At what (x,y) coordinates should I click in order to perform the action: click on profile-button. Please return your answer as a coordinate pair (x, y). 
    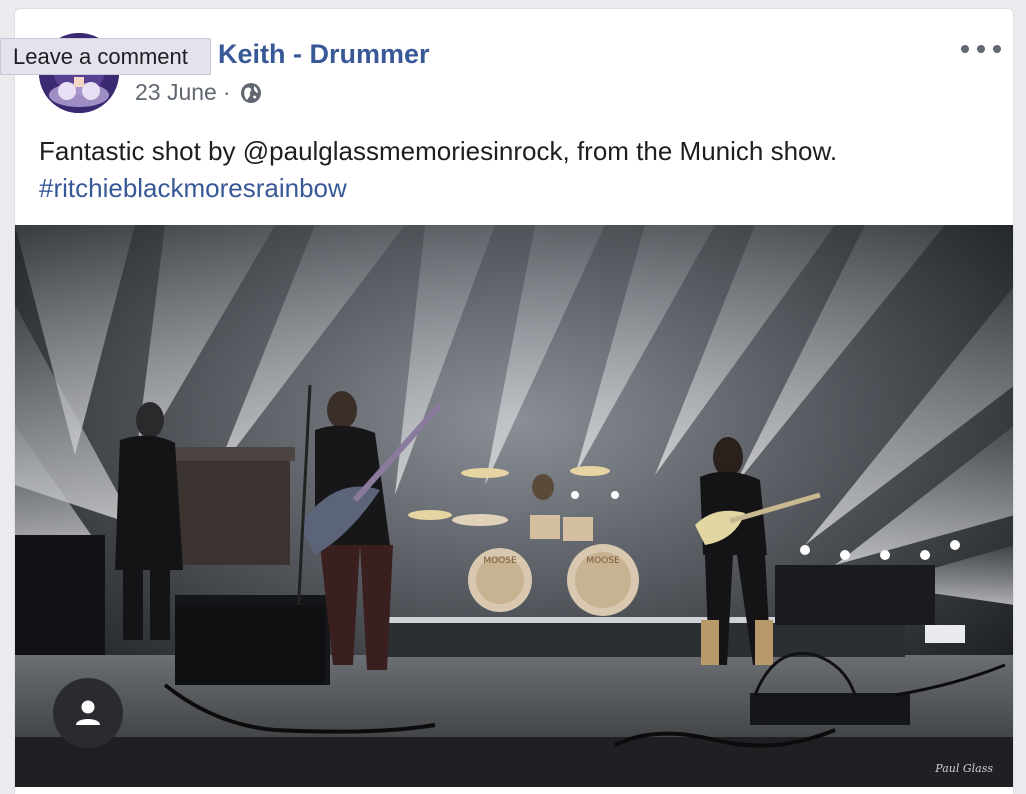
    Looking at the image, I should click on (88, 713).